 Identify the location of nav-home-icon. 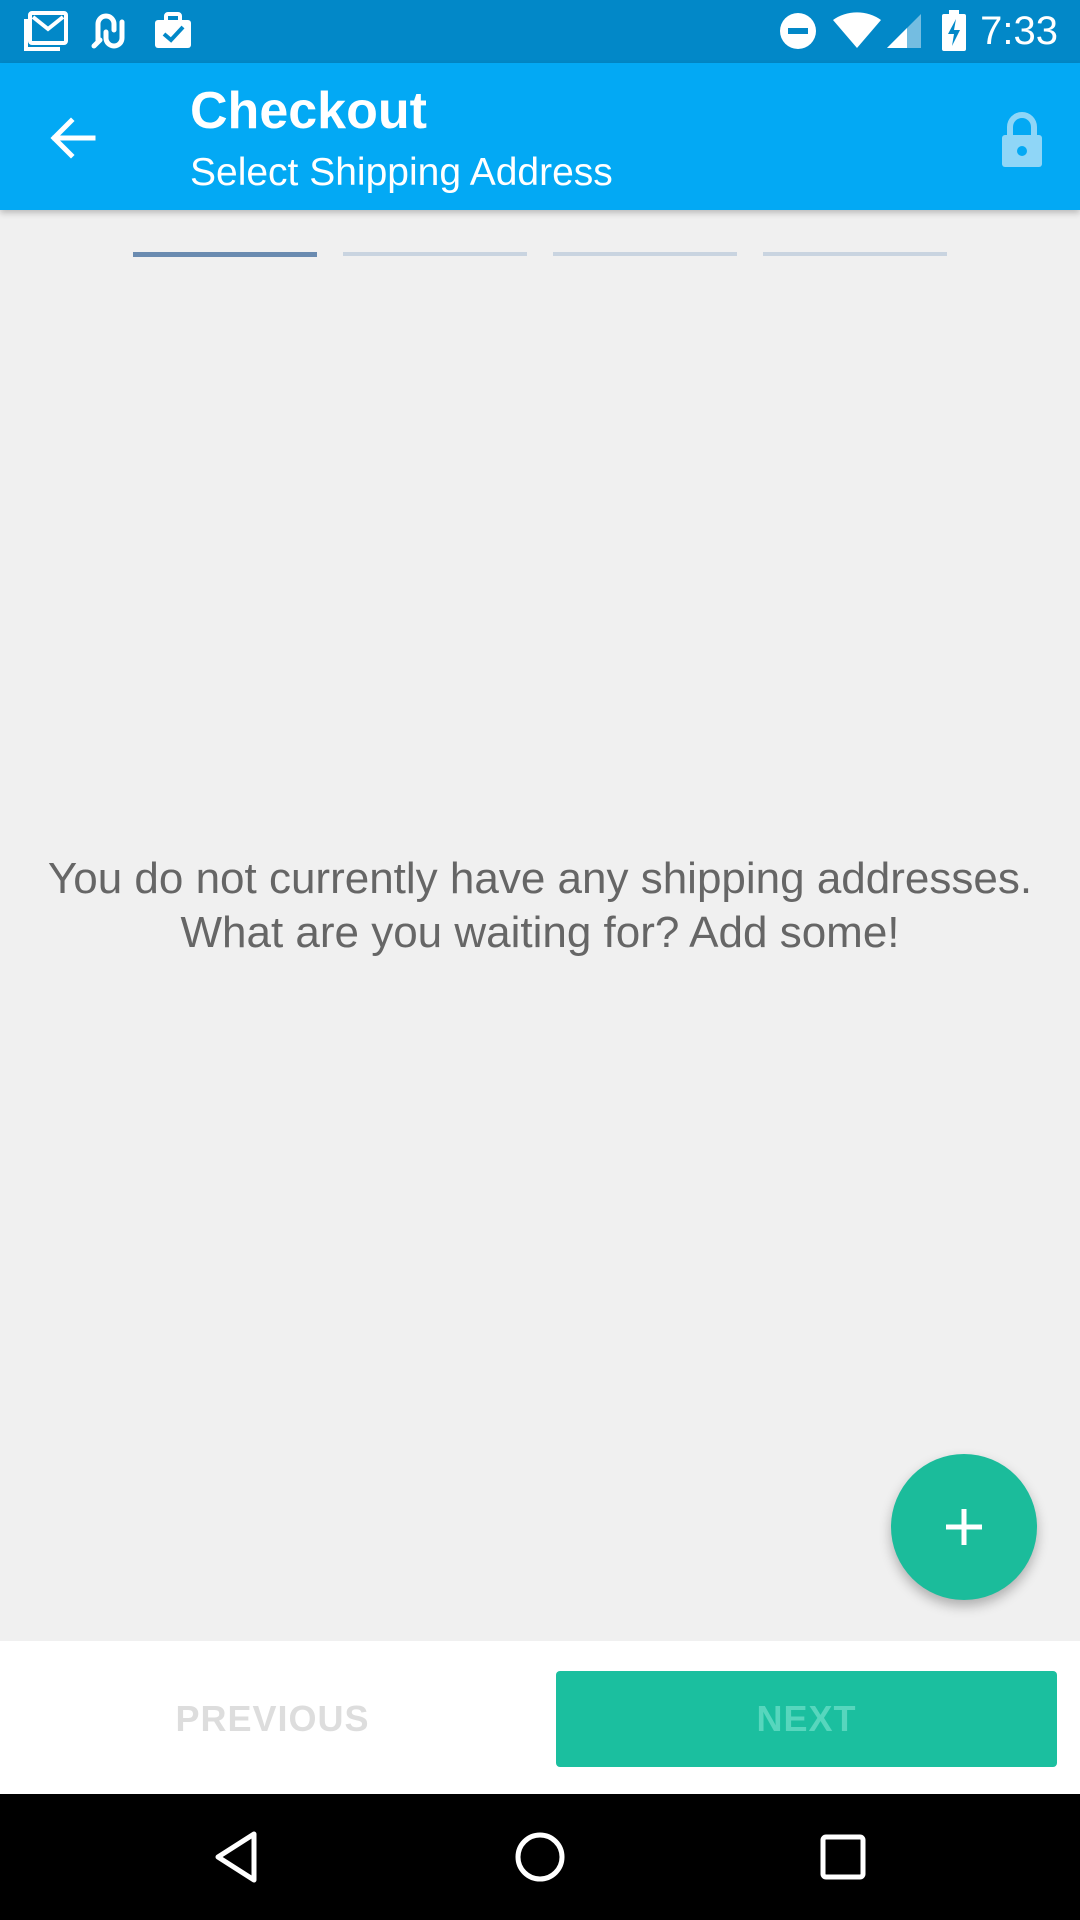
(540, 1857).